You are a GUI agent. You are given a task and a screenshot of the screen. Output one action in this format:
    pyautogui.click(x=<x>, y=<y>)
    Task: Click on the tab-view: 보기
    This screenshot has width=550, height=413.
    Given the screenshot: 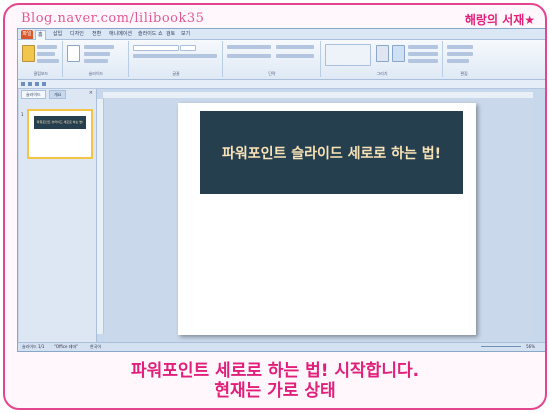 What is the action you would take?
    pyautogui.click(x=185, y=34)
    